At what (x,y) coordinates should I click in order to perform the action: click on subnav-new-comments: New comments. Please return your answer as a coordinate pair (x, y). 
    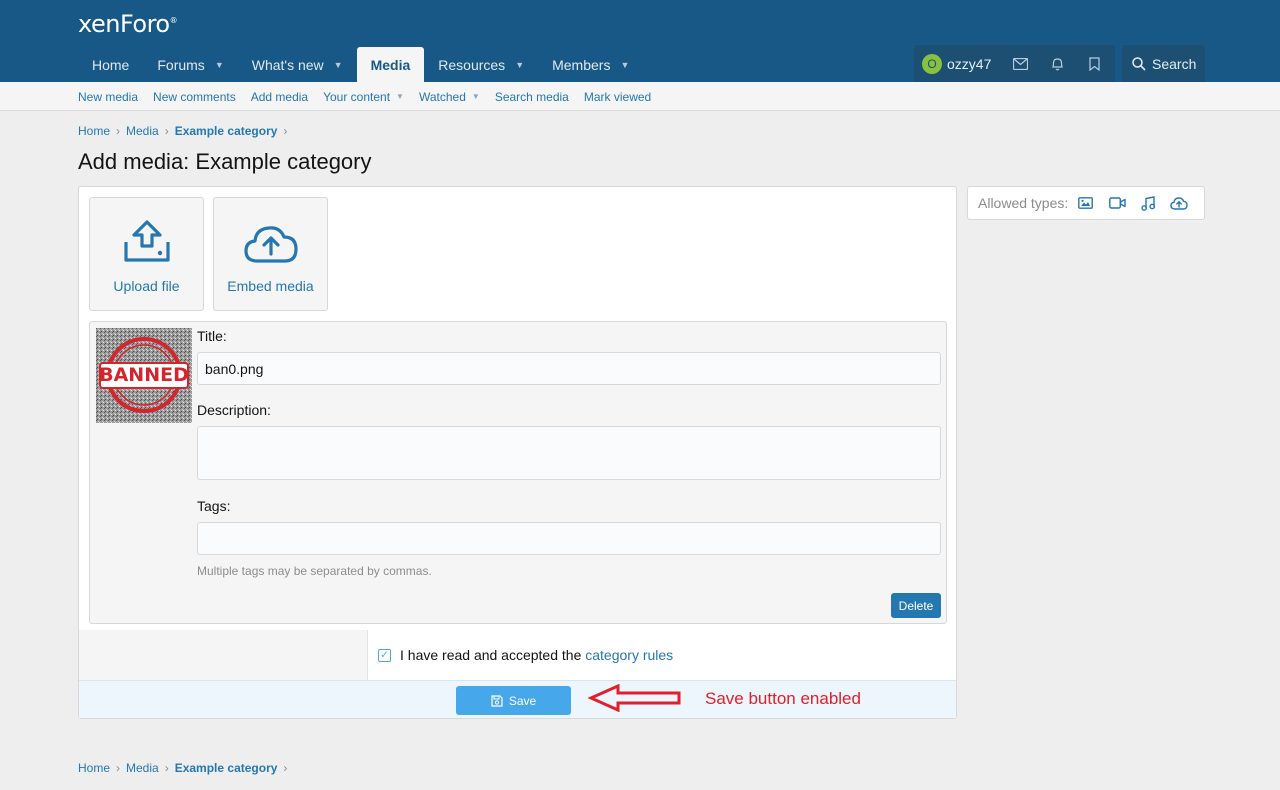
    Looking at the image, I should click on (194, 97).